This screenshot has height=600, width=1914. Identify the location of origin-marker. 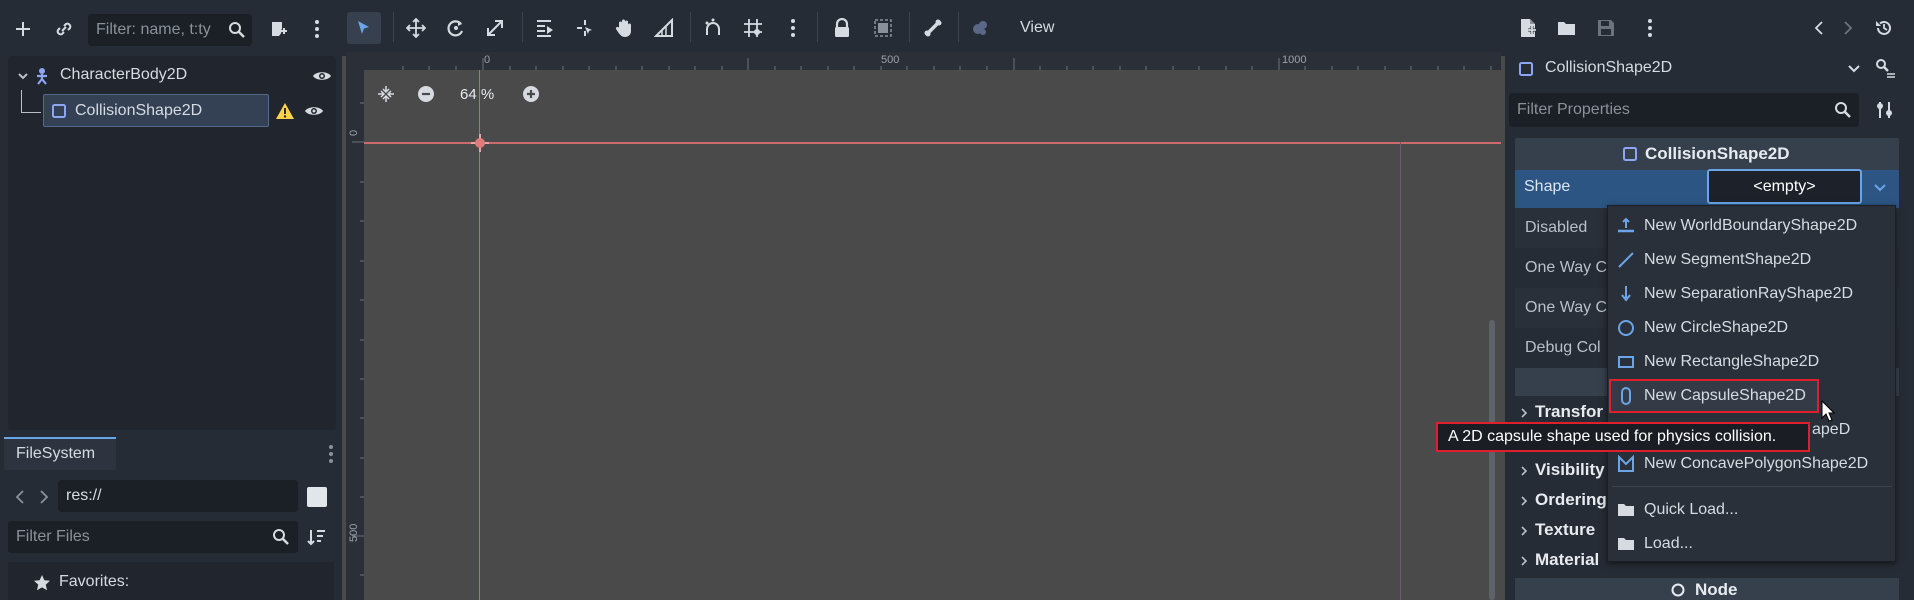
(480, 143).